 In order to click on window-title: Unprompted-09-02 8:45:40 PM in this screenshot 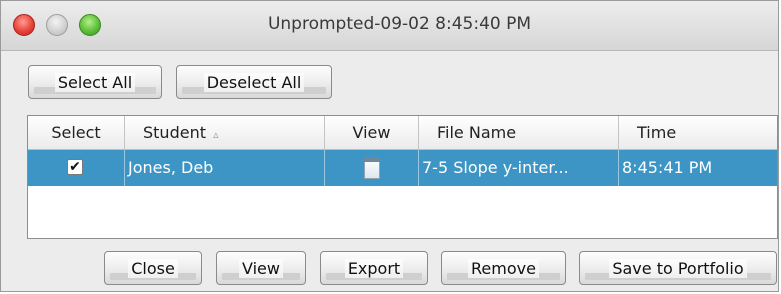, I will do `click(399, 24)`.